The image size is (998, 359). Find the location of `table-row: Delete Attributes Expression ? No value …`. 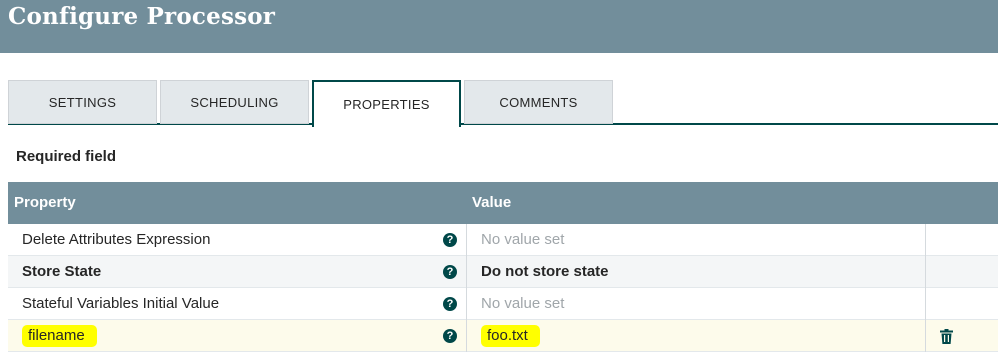

table-row: Delete Attributes Expression ? No value … is located at coordinates (503, 240).